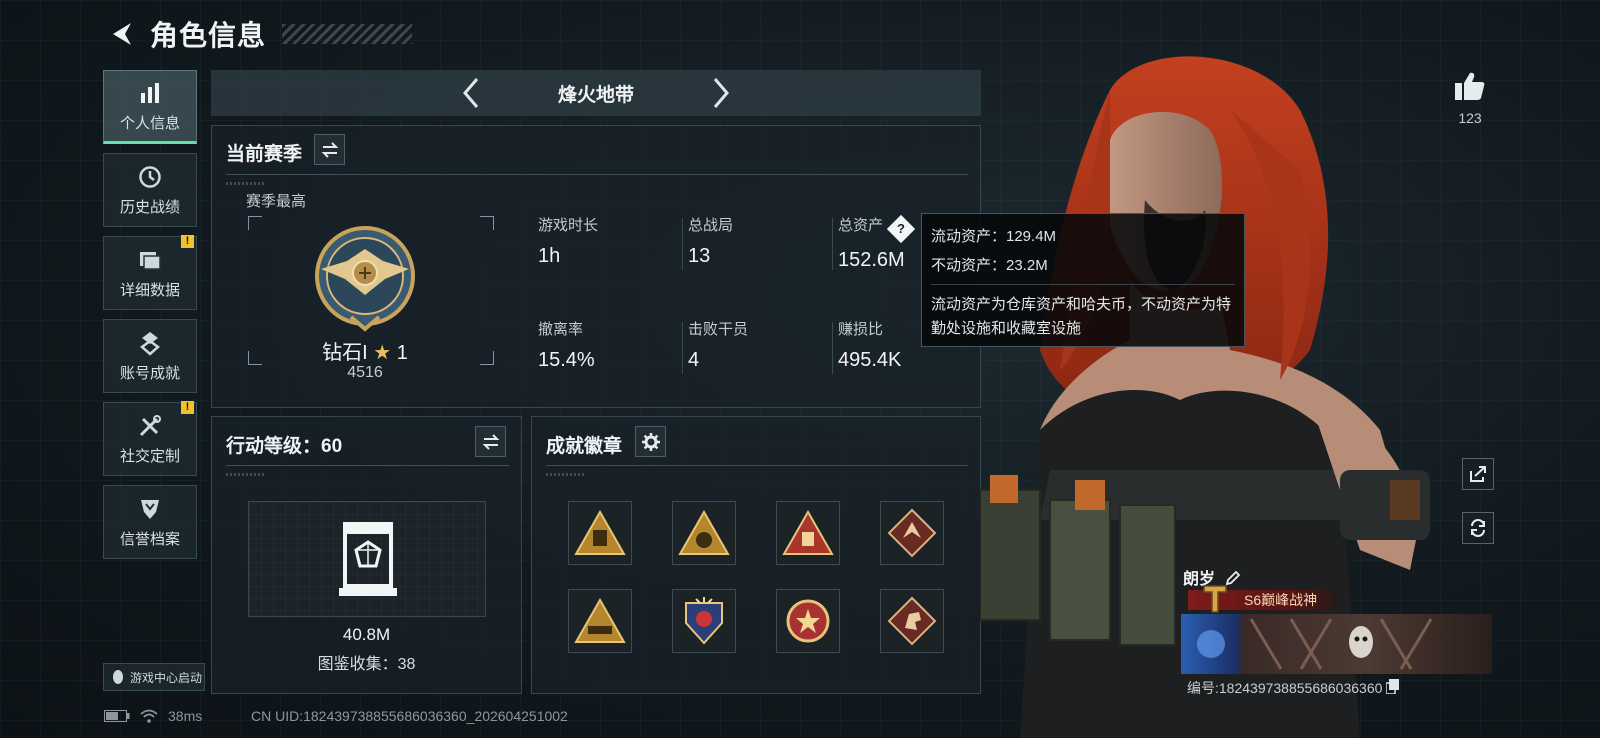  I want to click on stat-total-assets: 总资产 ? 152.6M, so click(877, 243).